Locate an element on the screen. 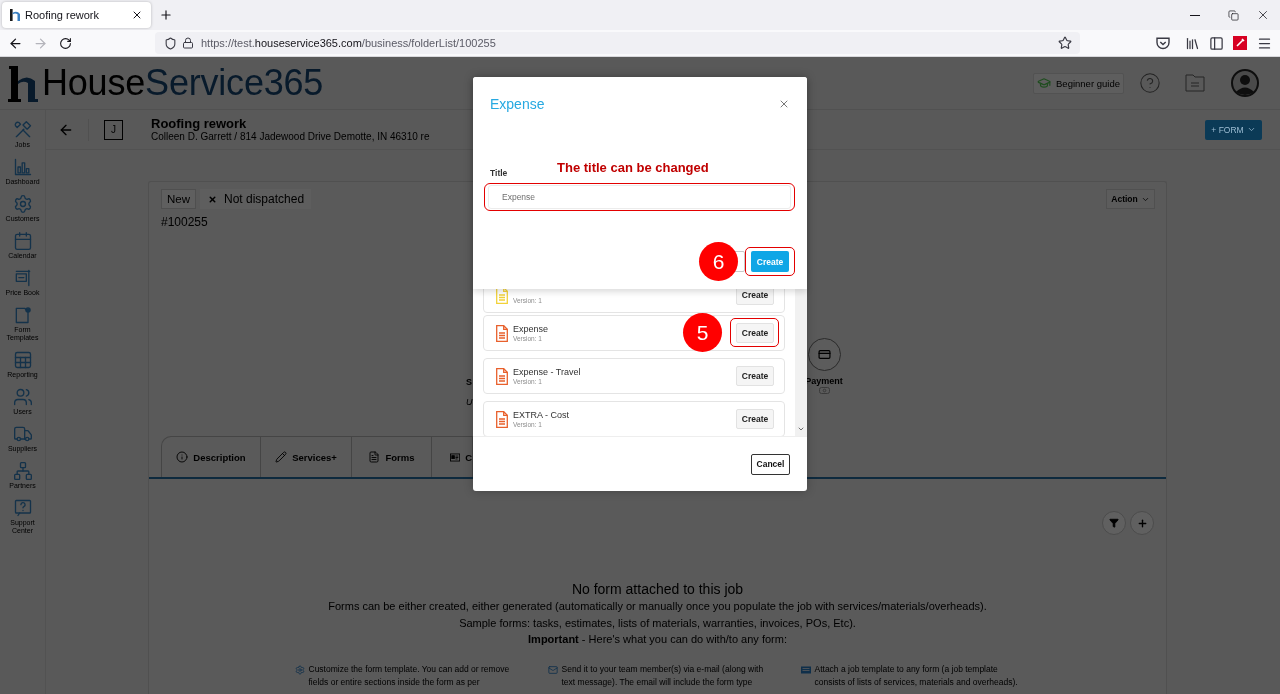 The image size is (1280, 694). credit-card-icon is located at coordinates (824, 354).